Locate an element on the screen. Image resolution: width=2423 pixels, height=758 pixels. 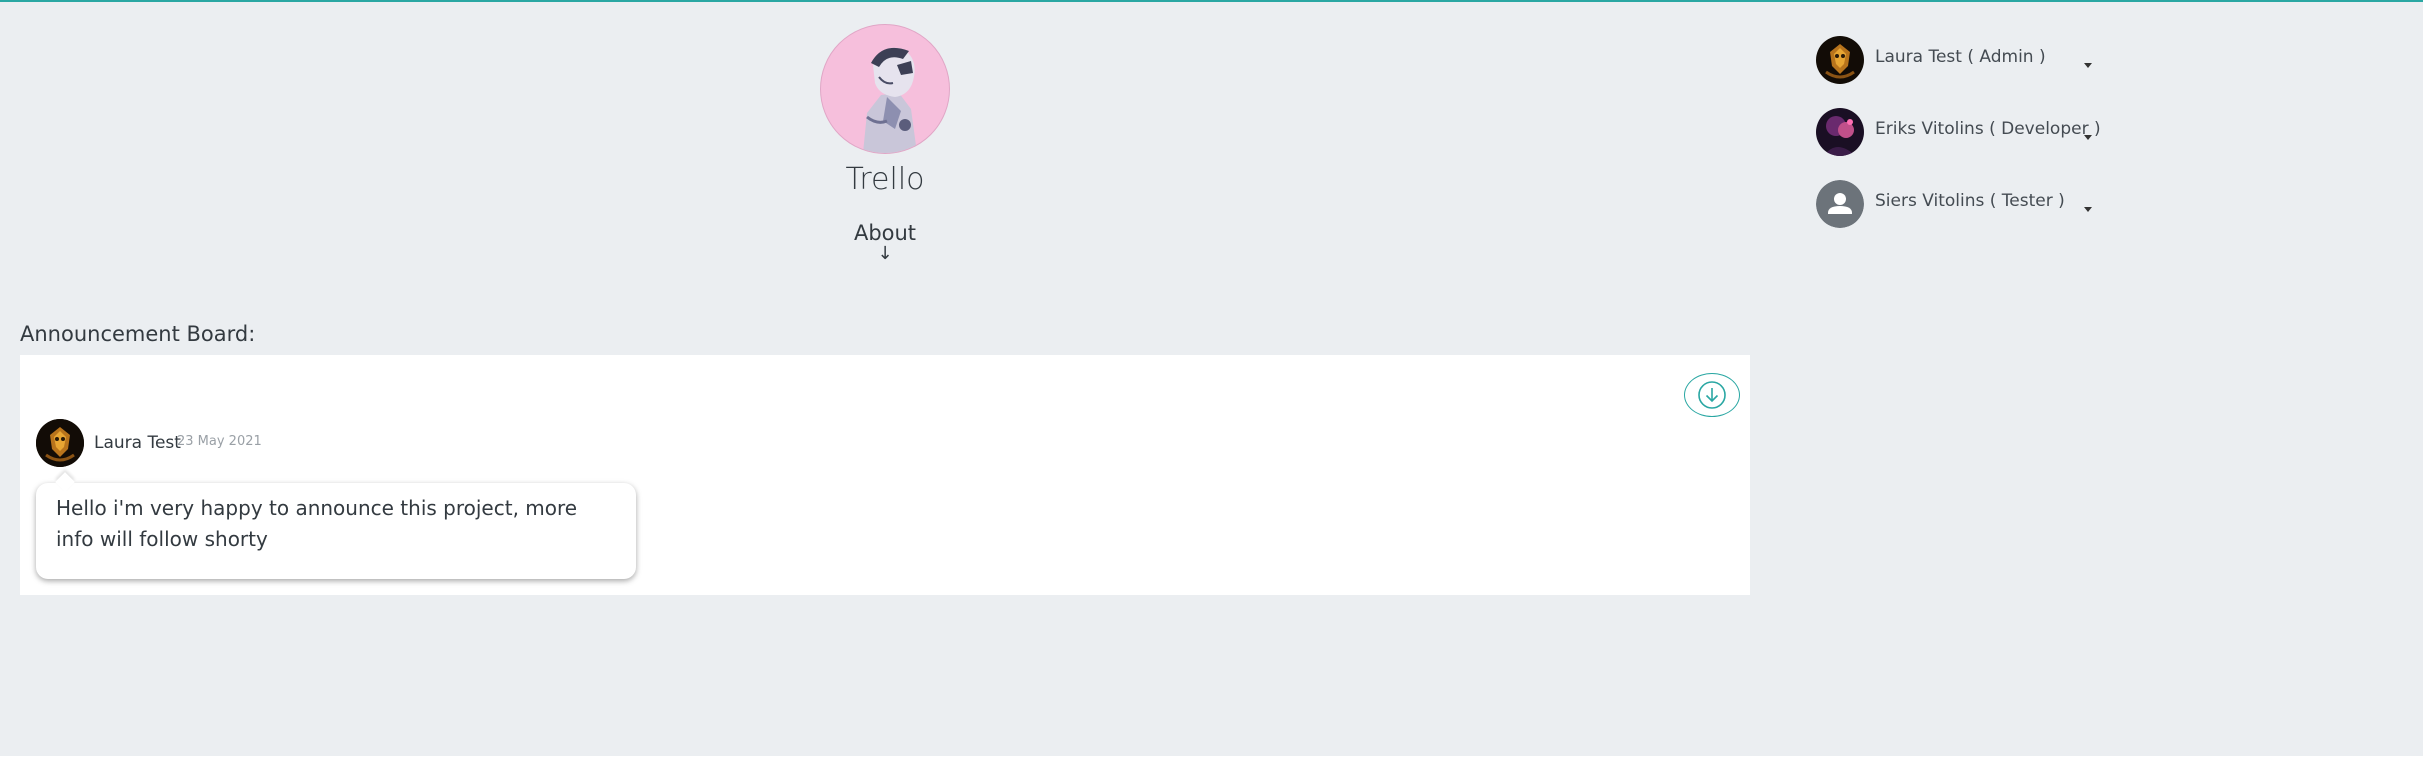
about-link: About ↓ is located at coordinates (885, 242).